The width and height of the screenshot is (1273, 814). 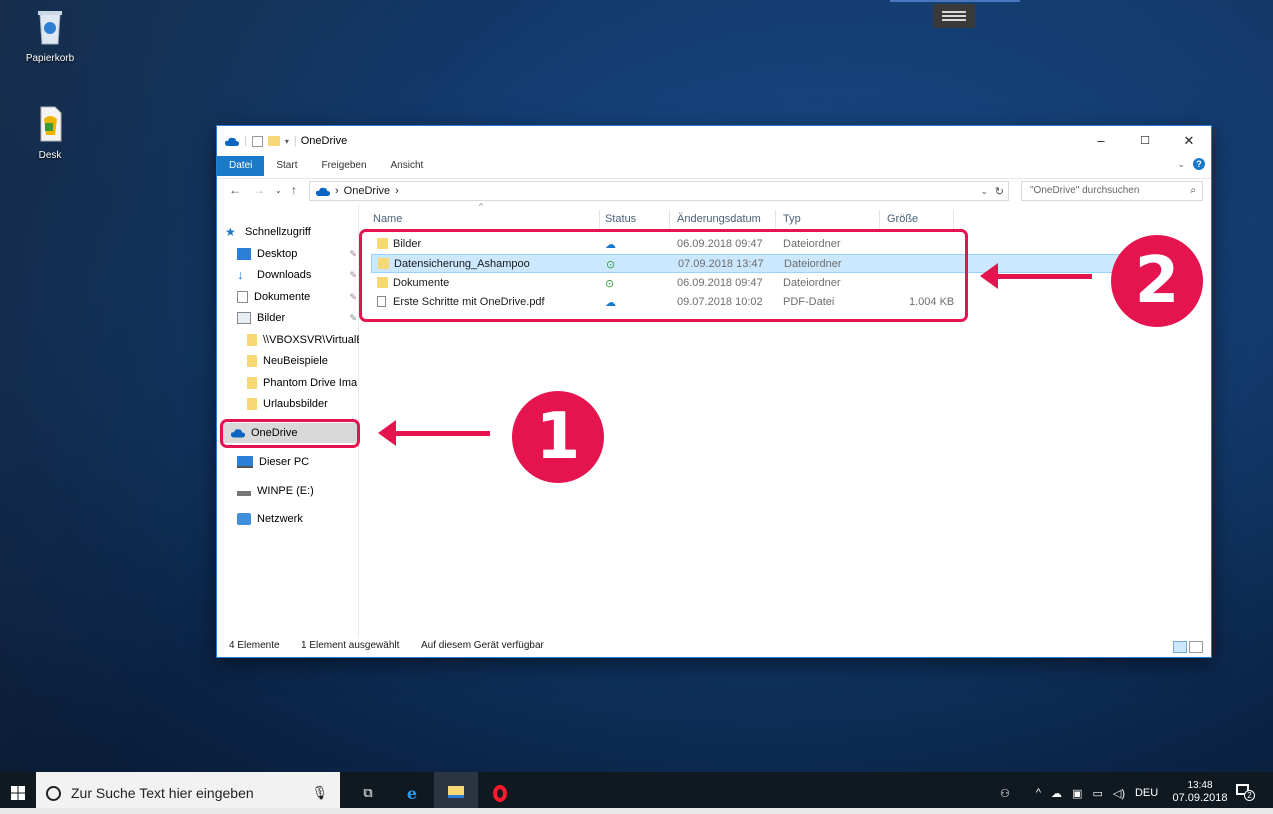 What do you see at coordinates (558, 437) in the screenshot?
I see `annotation-badge-1: 1` at bounding box center [558, 437].